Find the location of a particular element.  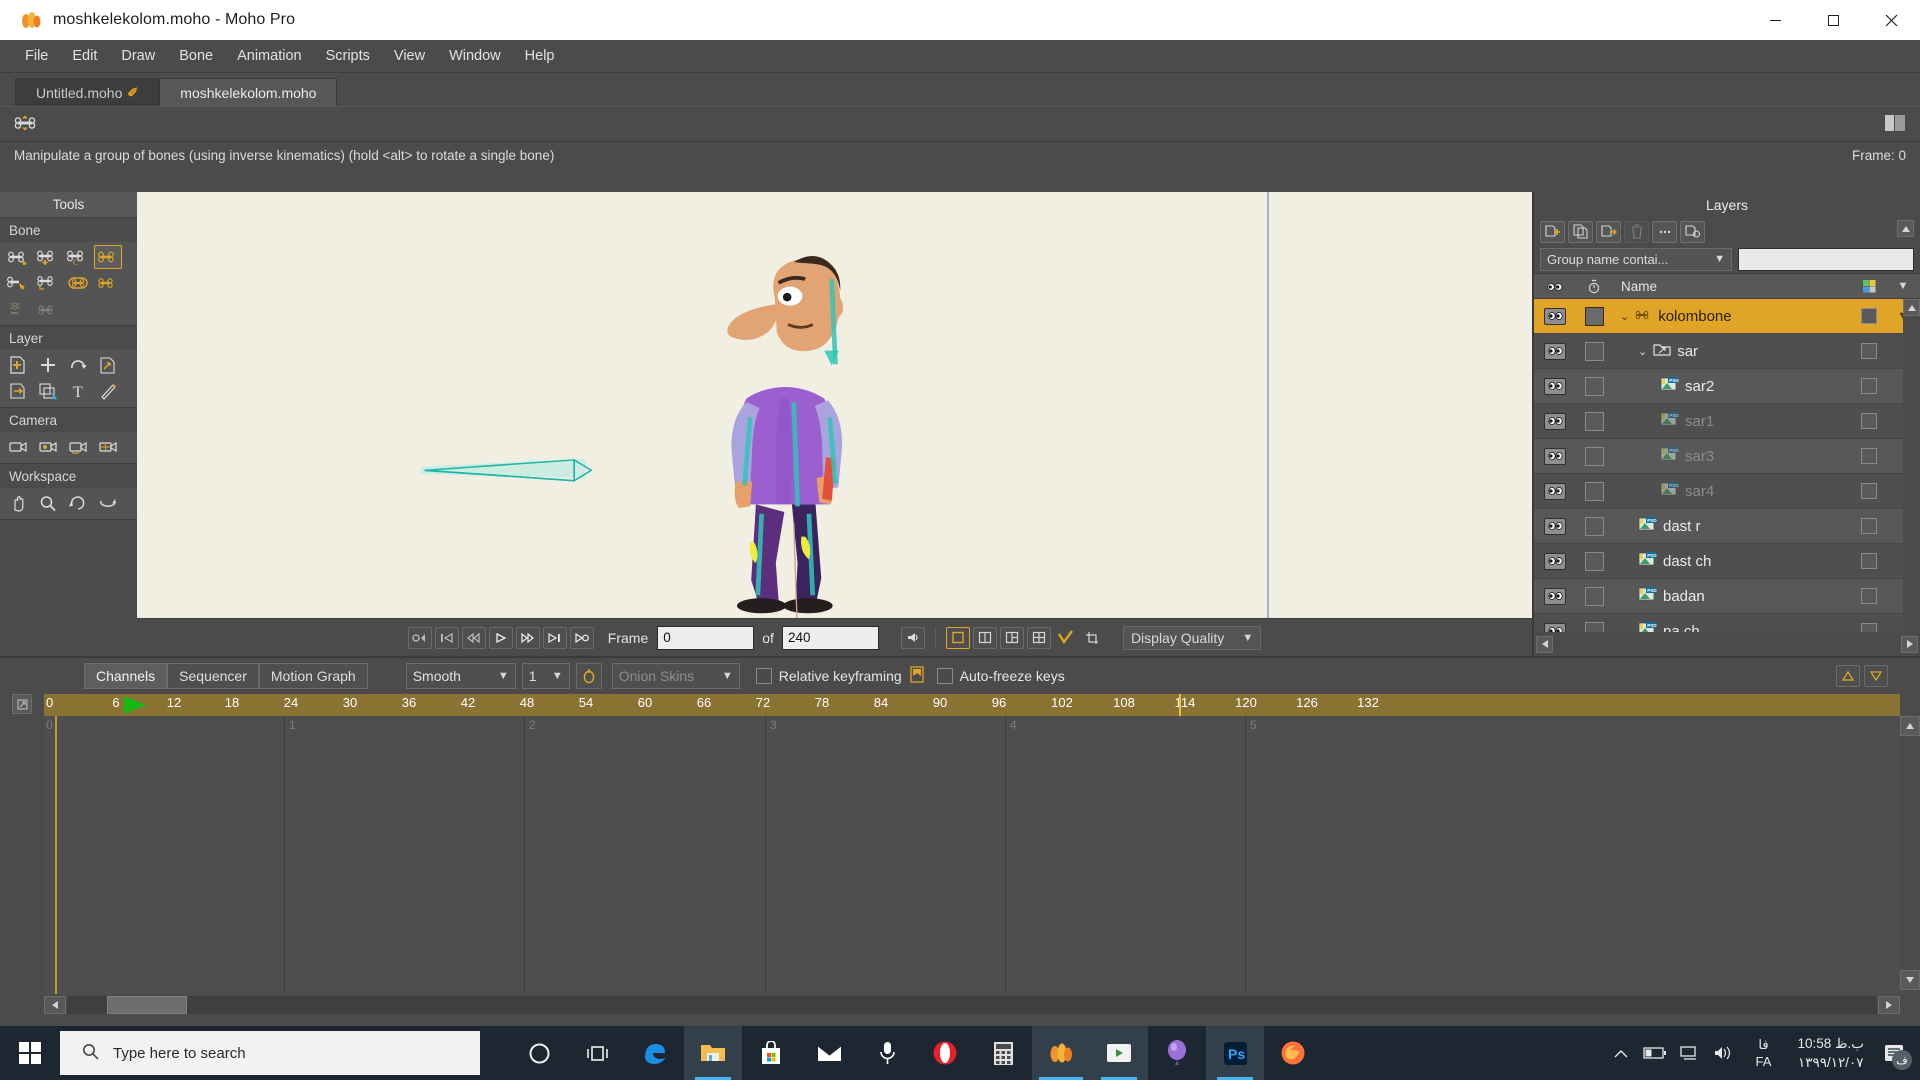

add-bone-icon is located at coordinates (48, 257).